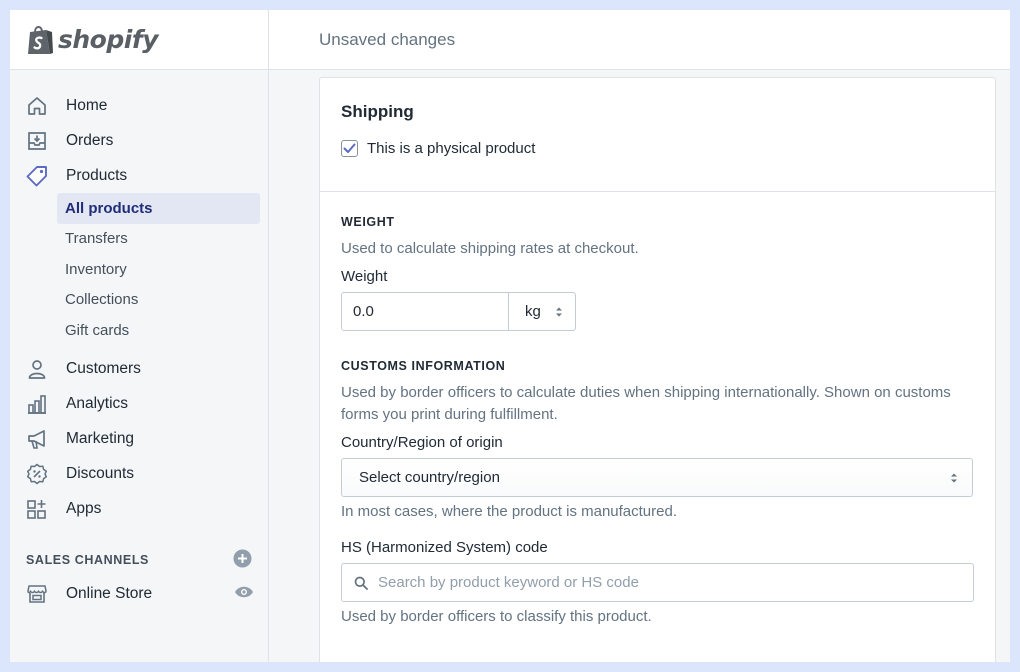 This screenshot has height=672, width=1020. What do you see at coordinates (429, 477) in the screenshot?
I see `country-select-value: Select country/region` at bounding box center [429, 477].